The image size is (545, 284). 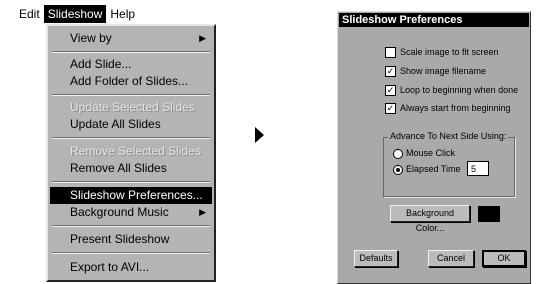 I want to click on checkbox-label: Scale image to fit screen, so click(x=449, y=52).